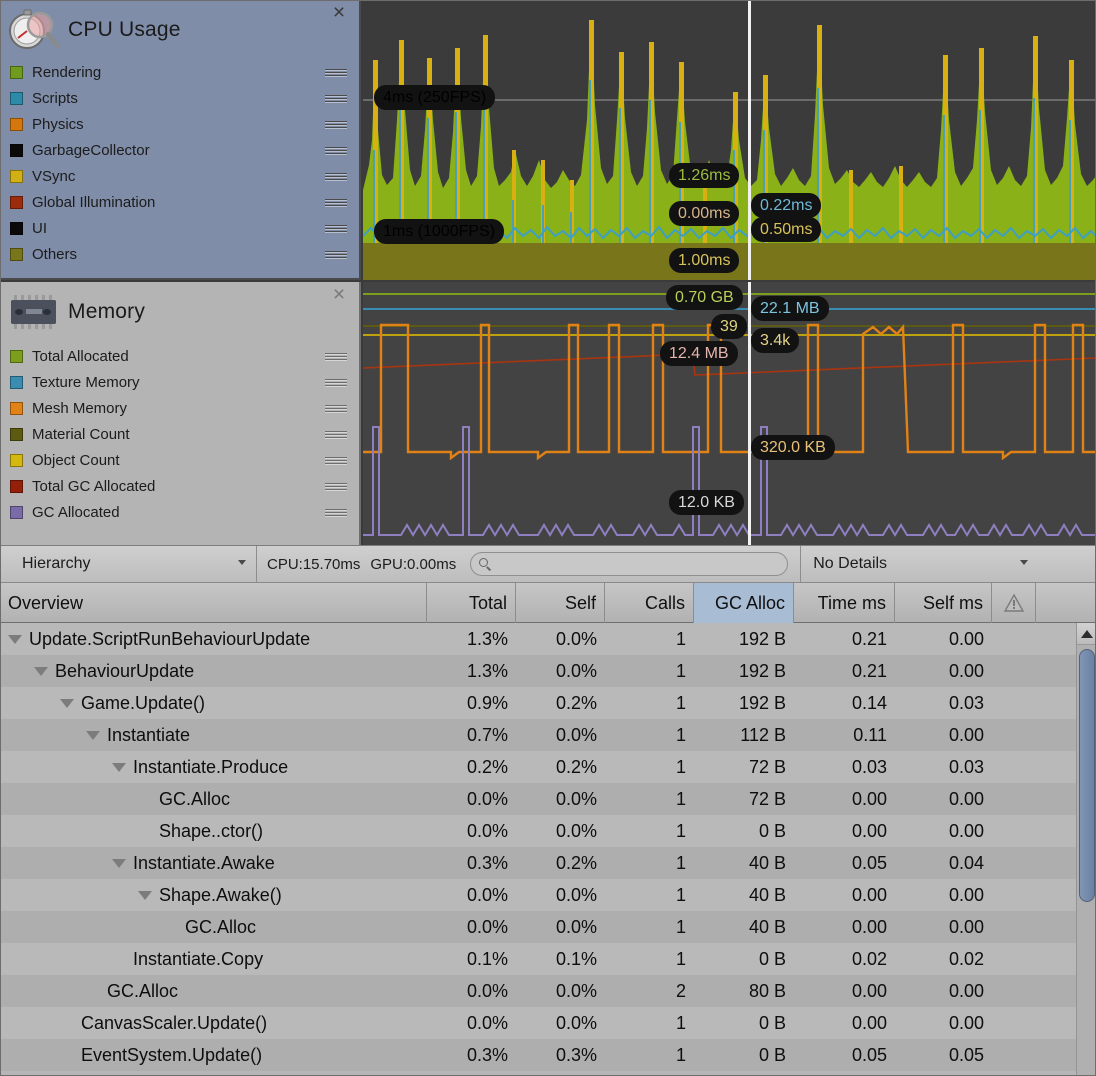  What do you see at coordinates (179, 177) in the screenshot?
I see `cpu-legend-item: VSync` at bounding box center [179, 177].